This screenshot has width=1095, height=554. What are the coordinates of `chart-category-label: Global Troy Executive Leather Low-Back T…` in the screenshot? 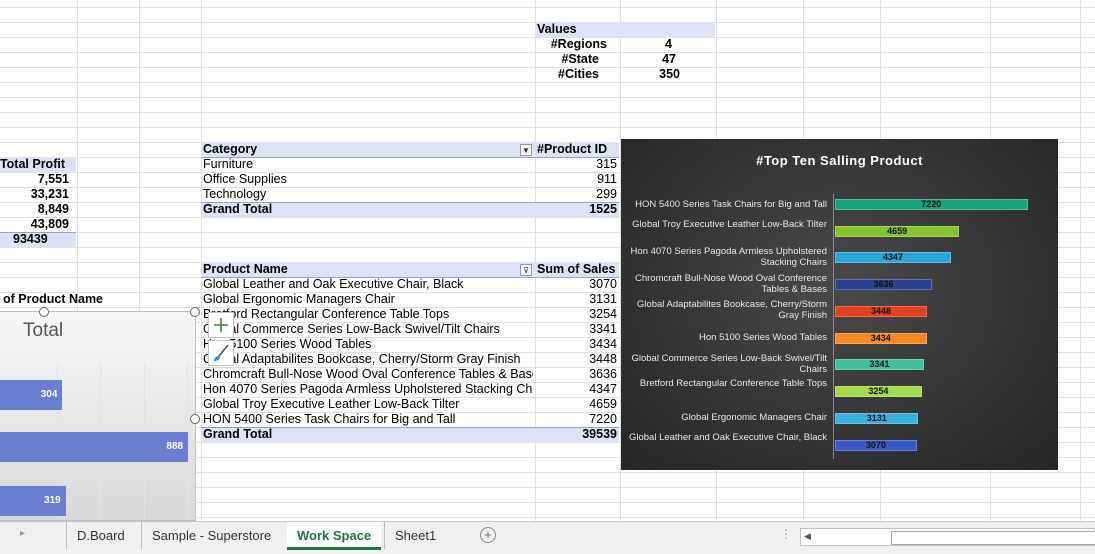 It's located at (729, 224).